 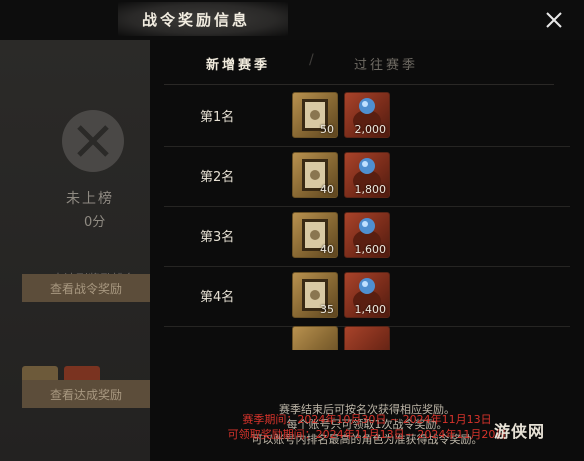 I want to click on gem-bag-icon, so click(x=367, y=338).